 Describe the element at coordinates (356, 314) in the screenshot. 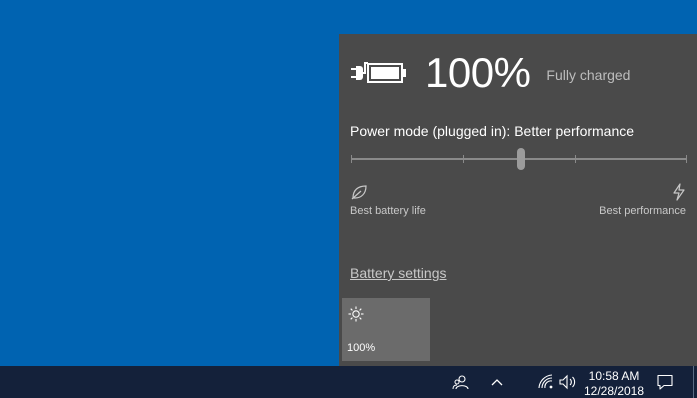

I see `brightness-icon` at that location.